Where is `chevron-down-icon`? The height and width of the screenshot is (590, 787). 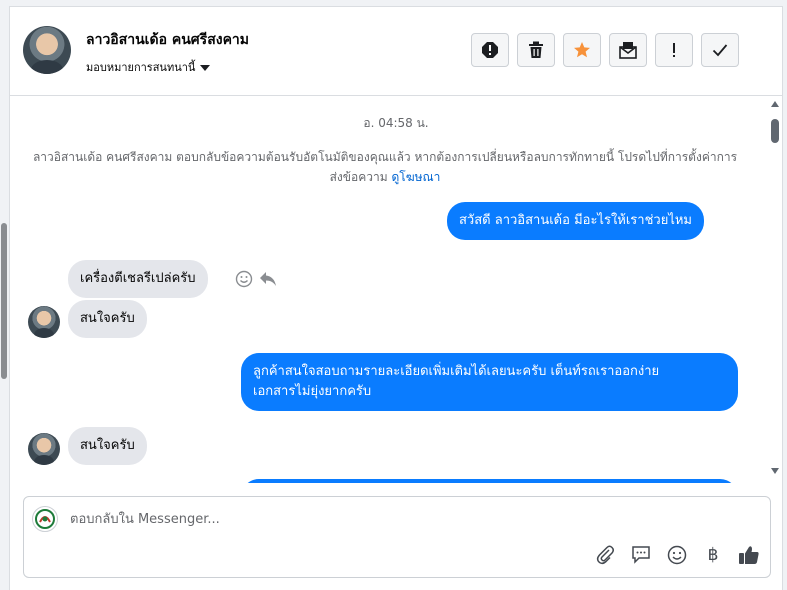 chevron-down-icon is located at coordinates (205, 67).